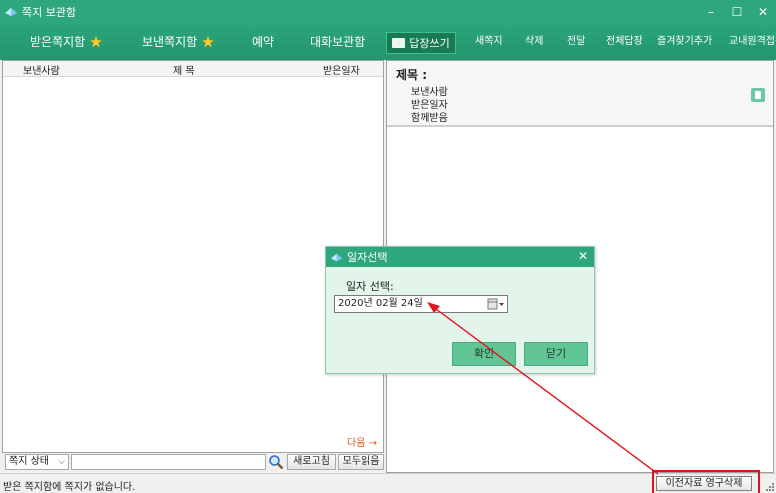  What do you see at coordinates (388, 12) in the screenshot?
I see `title-bar: 쪽지 보관함 – ☐ ✕` at bounding box center [388, 12].